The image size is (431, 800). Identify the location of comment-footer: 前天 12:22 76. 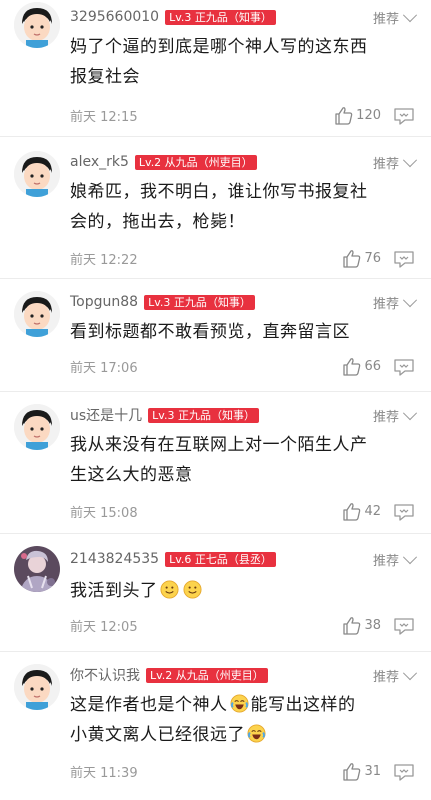
(250, 258).